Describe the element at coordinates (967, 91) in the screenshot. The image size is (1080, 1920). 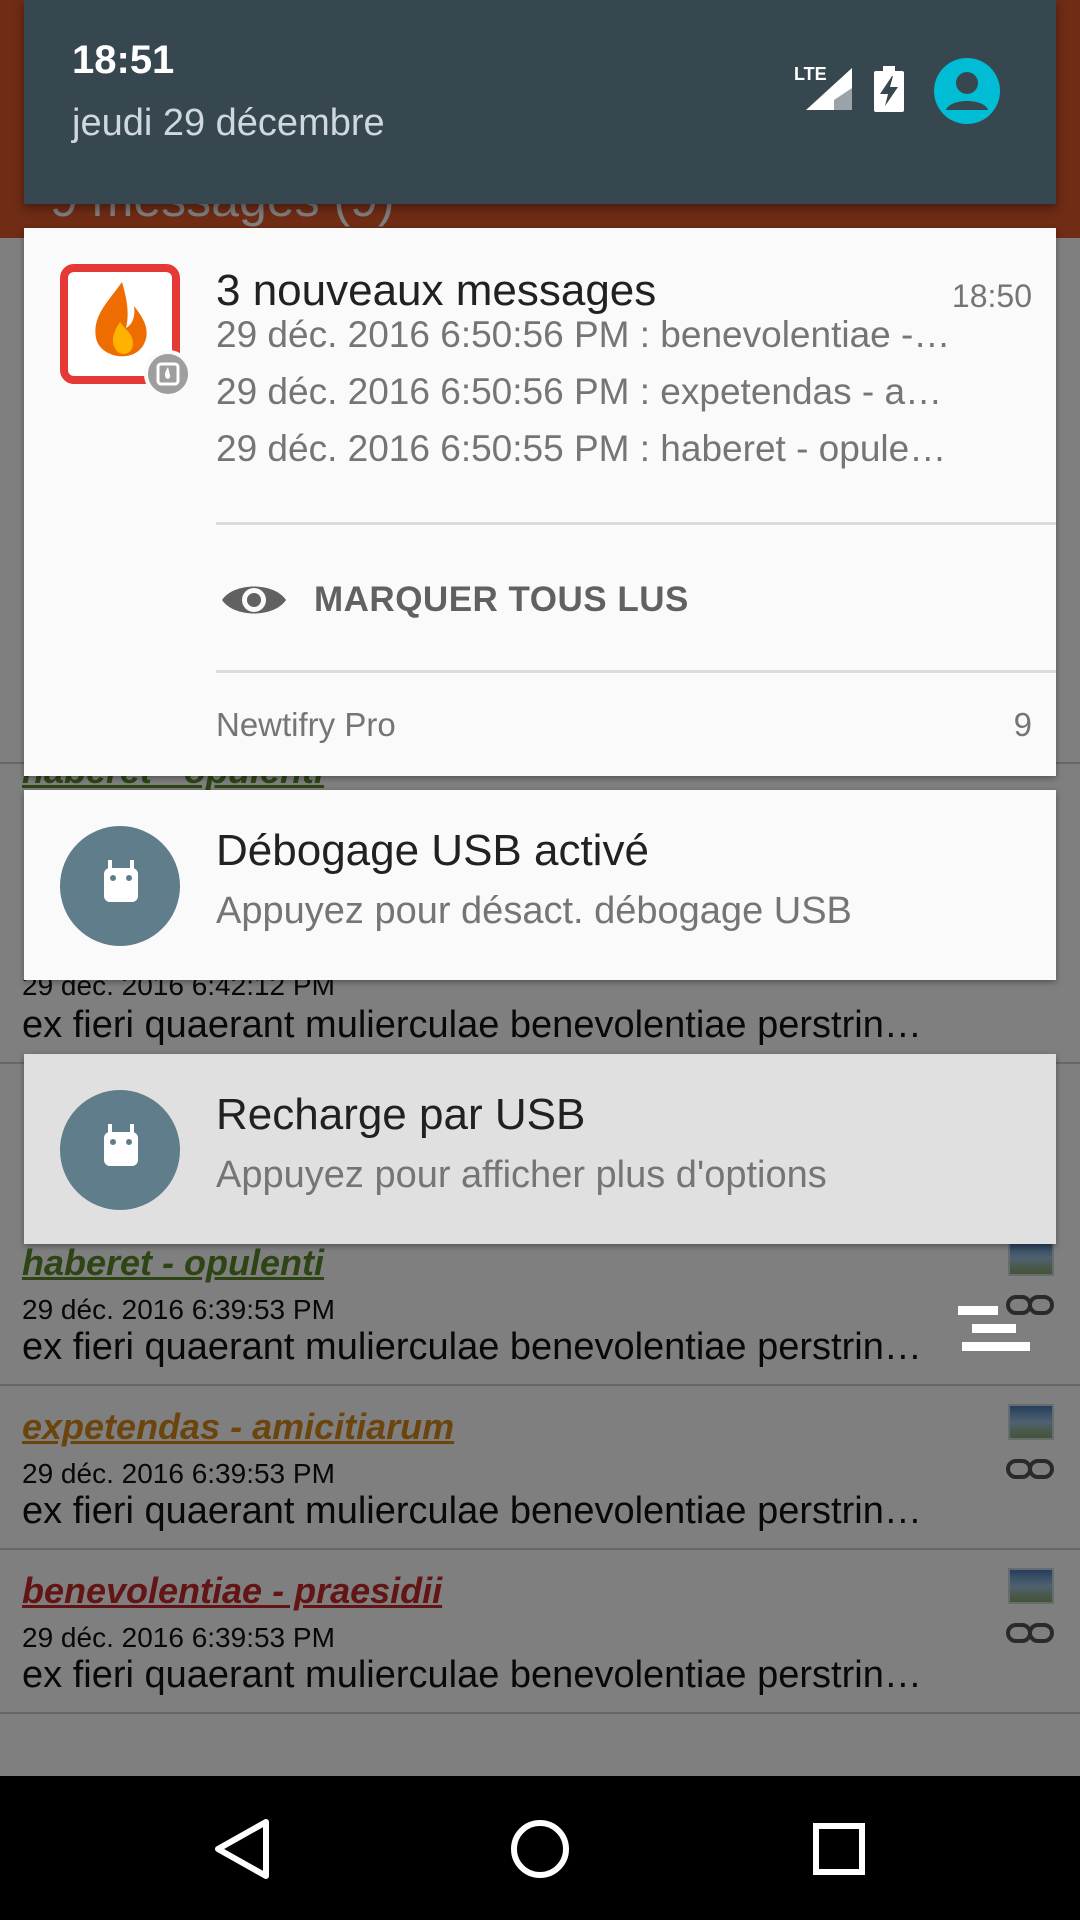
I see `user-avatar-icon` at that location.